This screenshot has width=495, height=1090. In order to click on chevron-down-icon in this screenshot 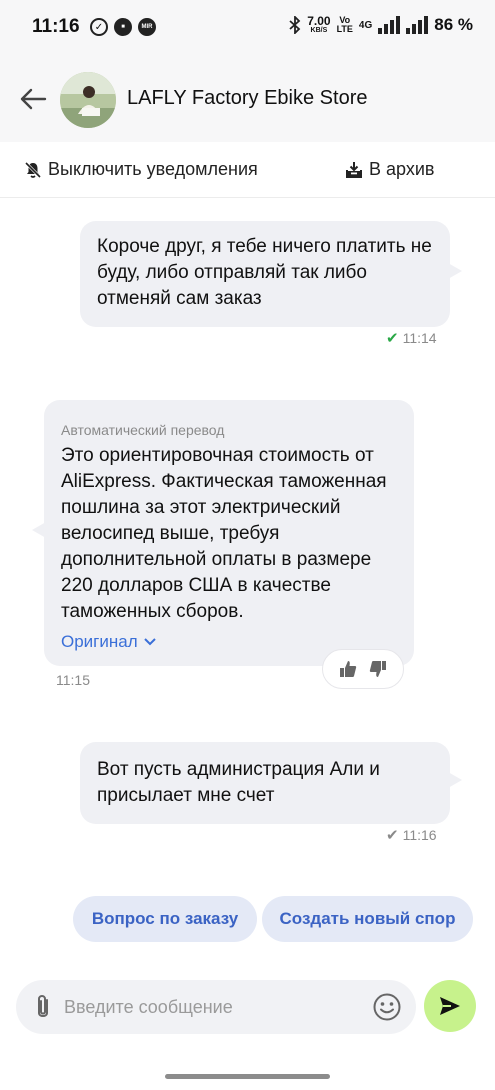, I will do `click(149, 642)`.